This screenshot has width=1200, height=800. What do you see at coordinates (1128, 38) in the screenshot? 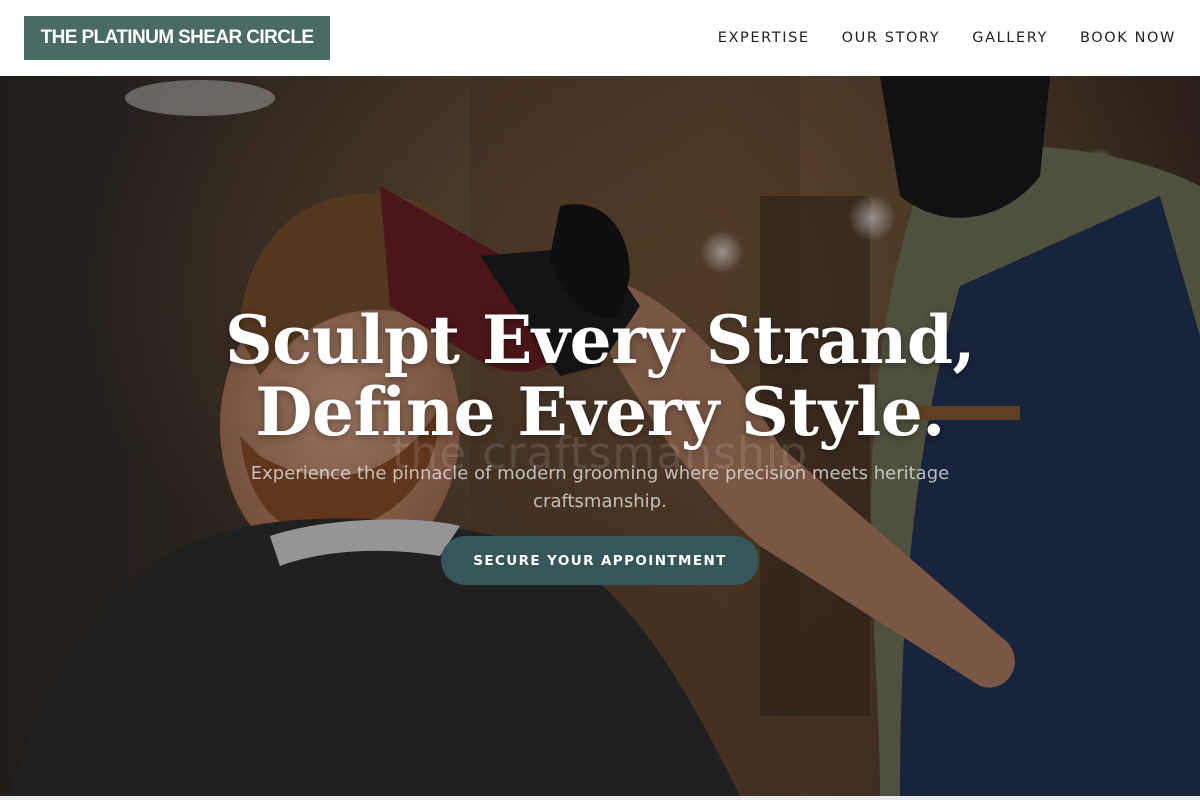
I see `nav-item-book-now: BOOK NOW` at bounding box center [1128, 38].